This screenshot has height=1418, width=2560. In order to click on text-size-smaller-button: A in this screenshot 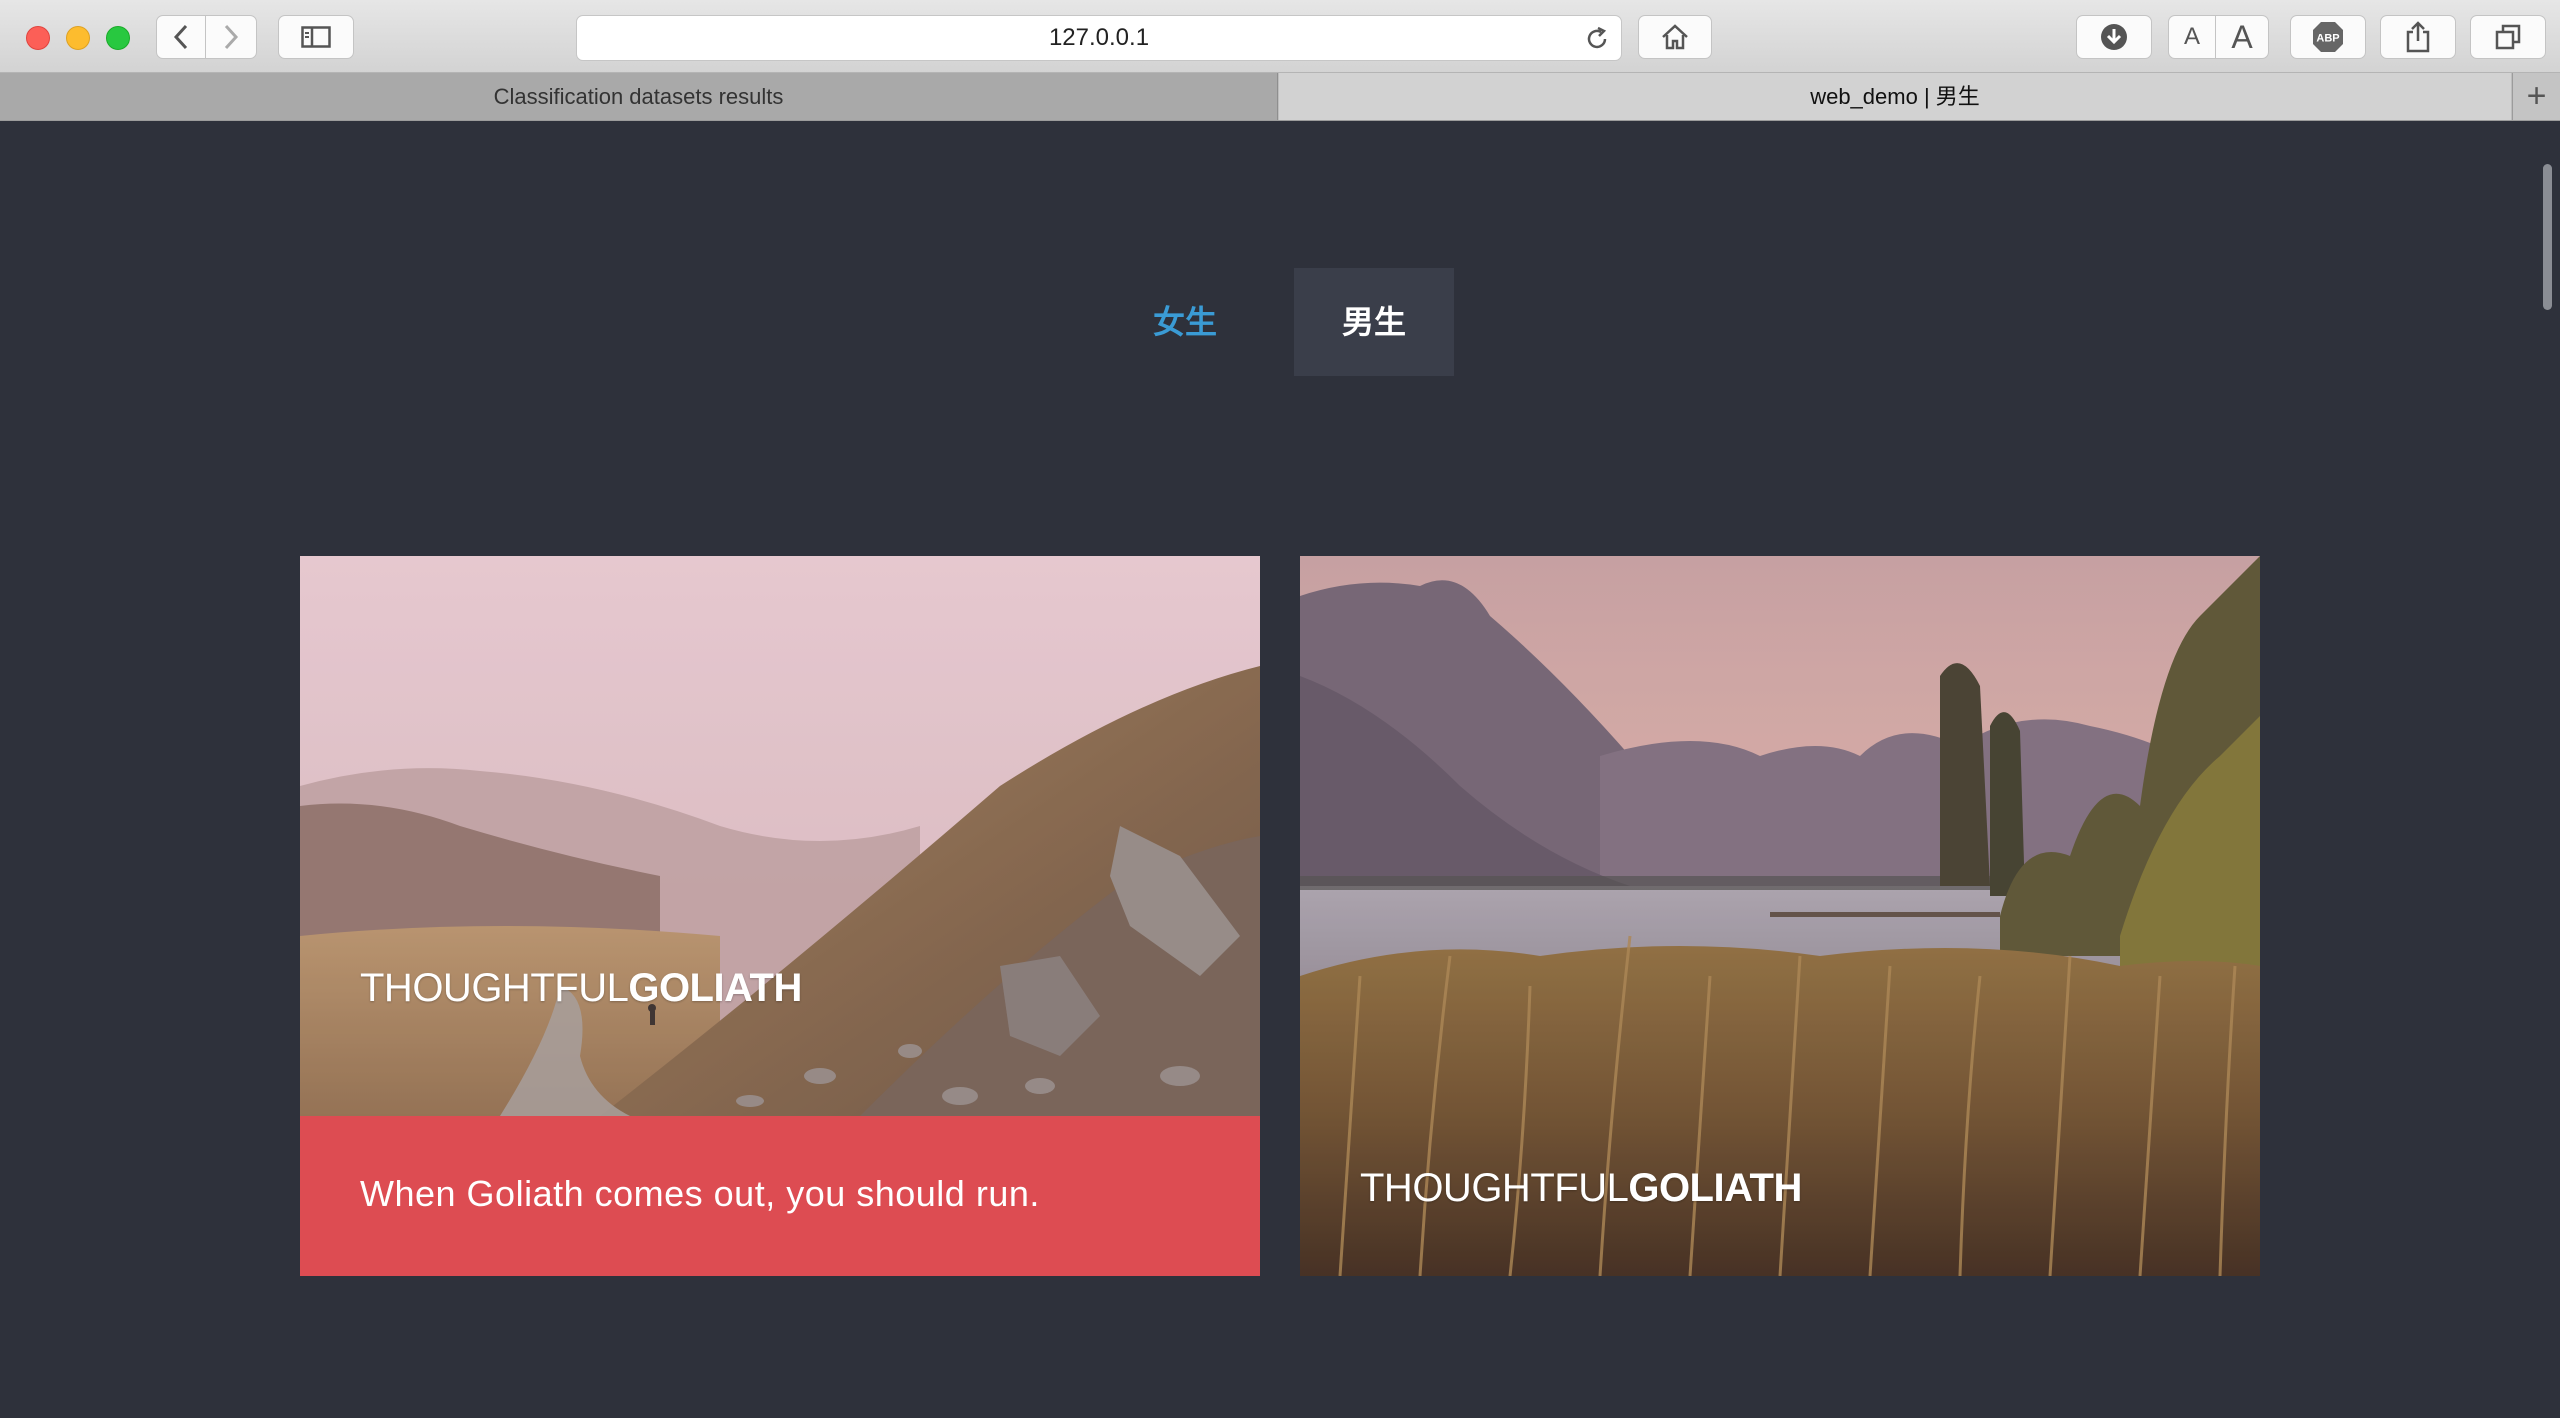, I will do `click(2192, 37)`.